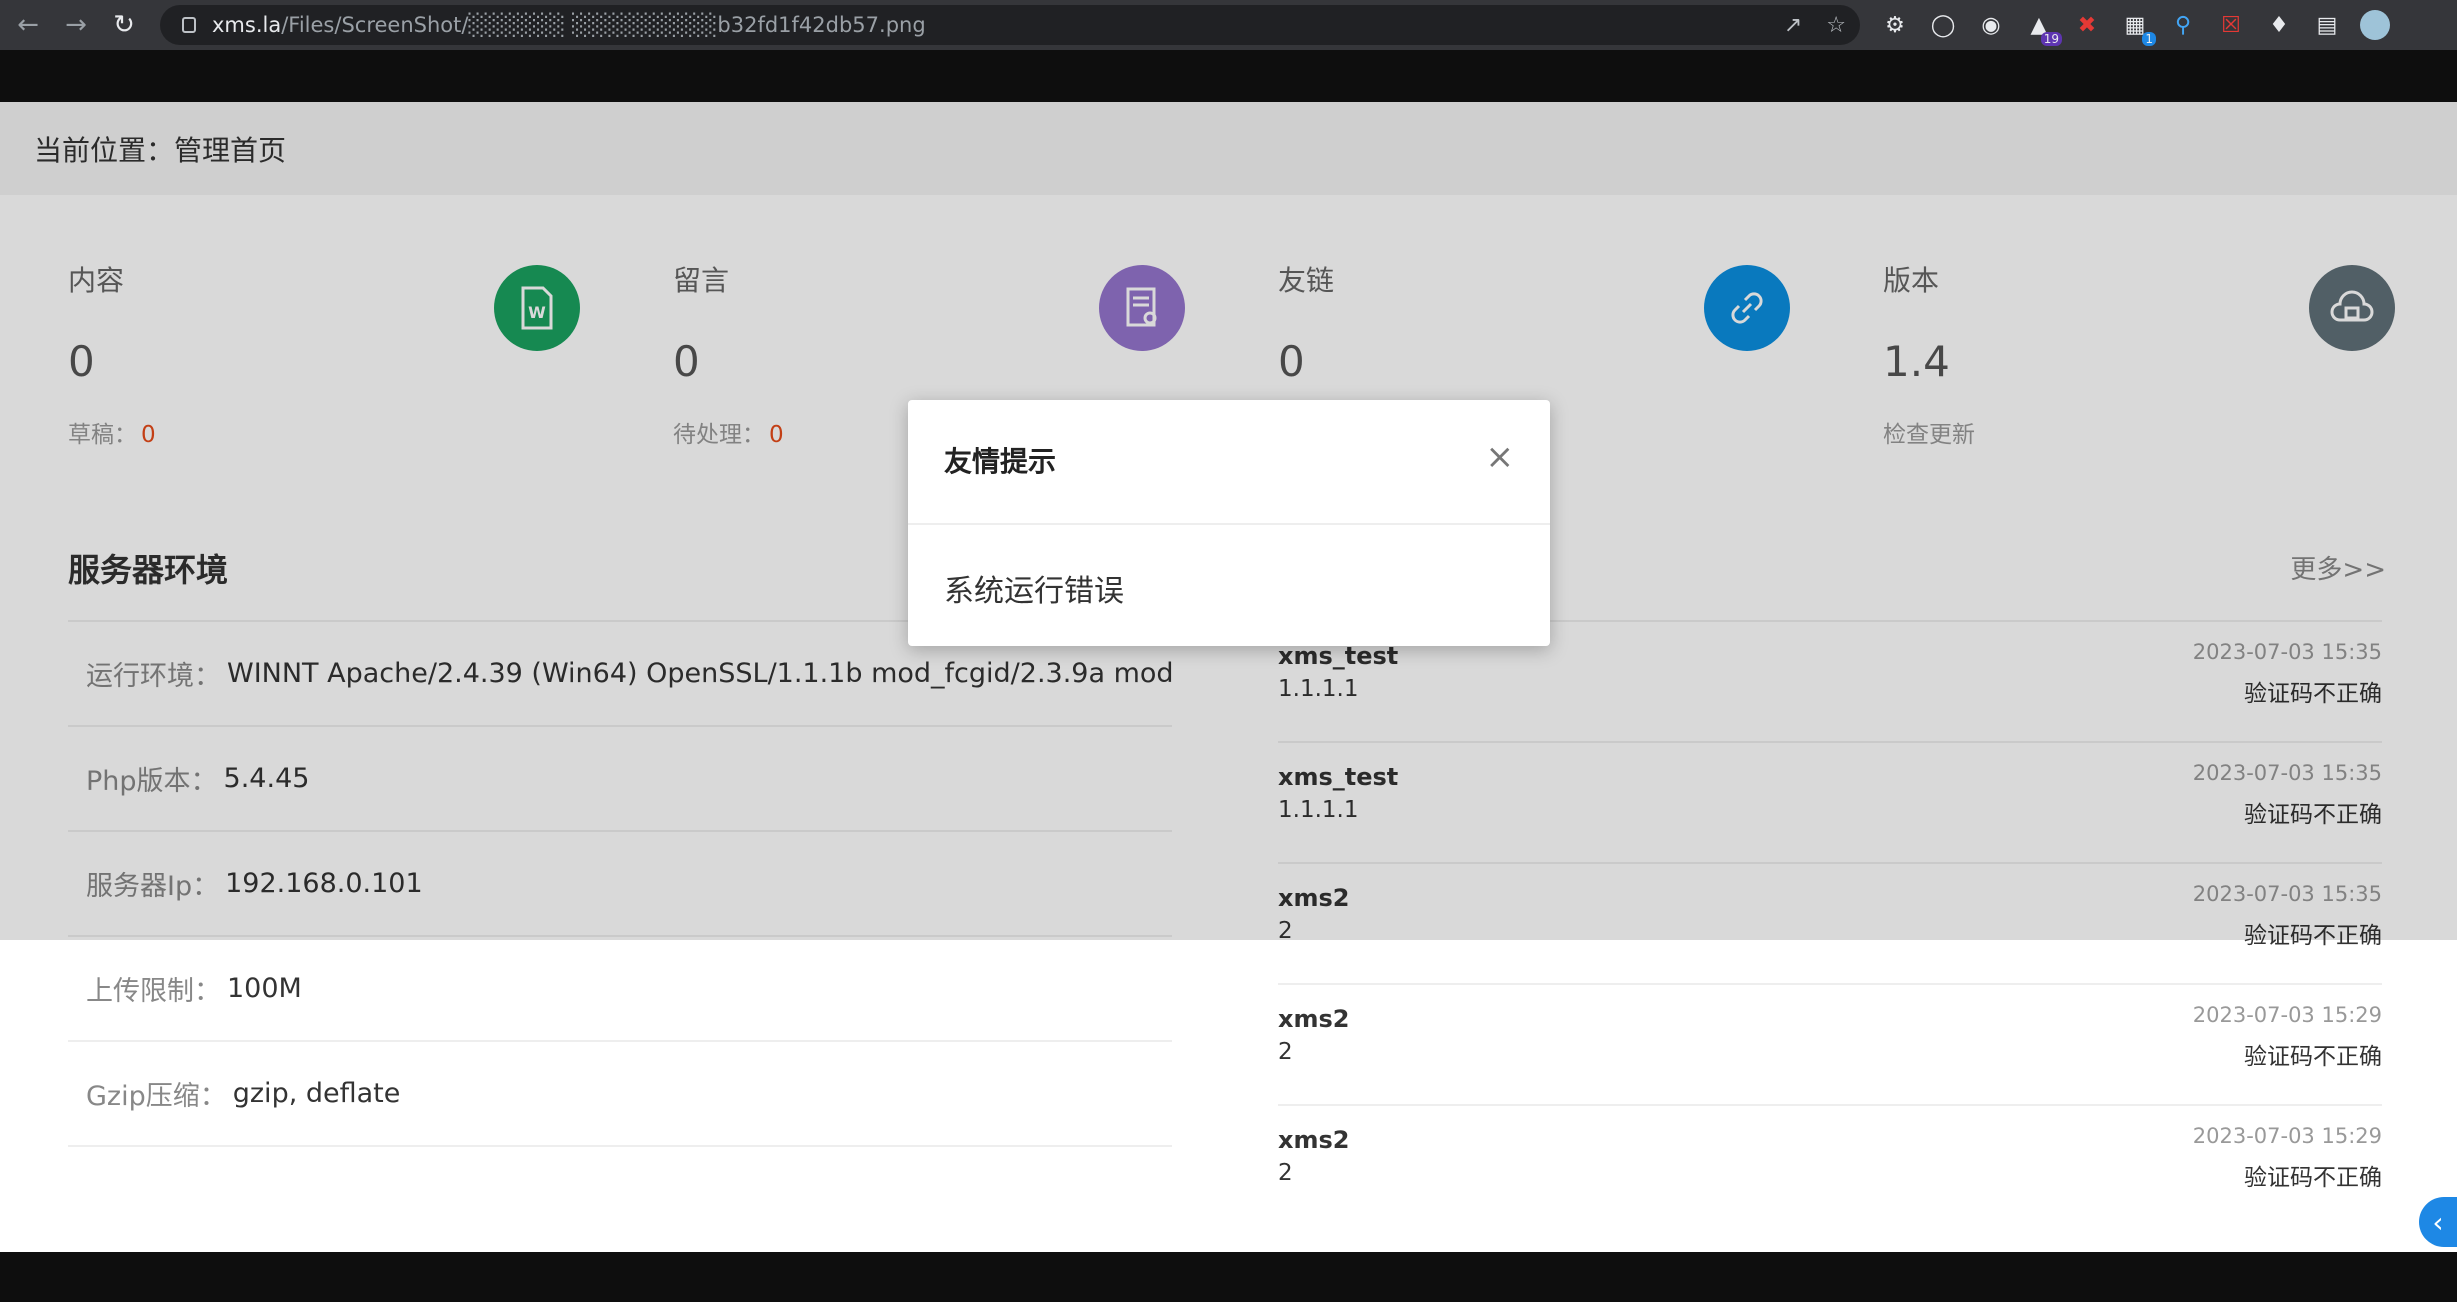 The width and height of the screenshot is (2457, 1302). Describe the element at coordinates (2327, 25) in the screenshot. I see `side-panel-icon: ▤` at that location.